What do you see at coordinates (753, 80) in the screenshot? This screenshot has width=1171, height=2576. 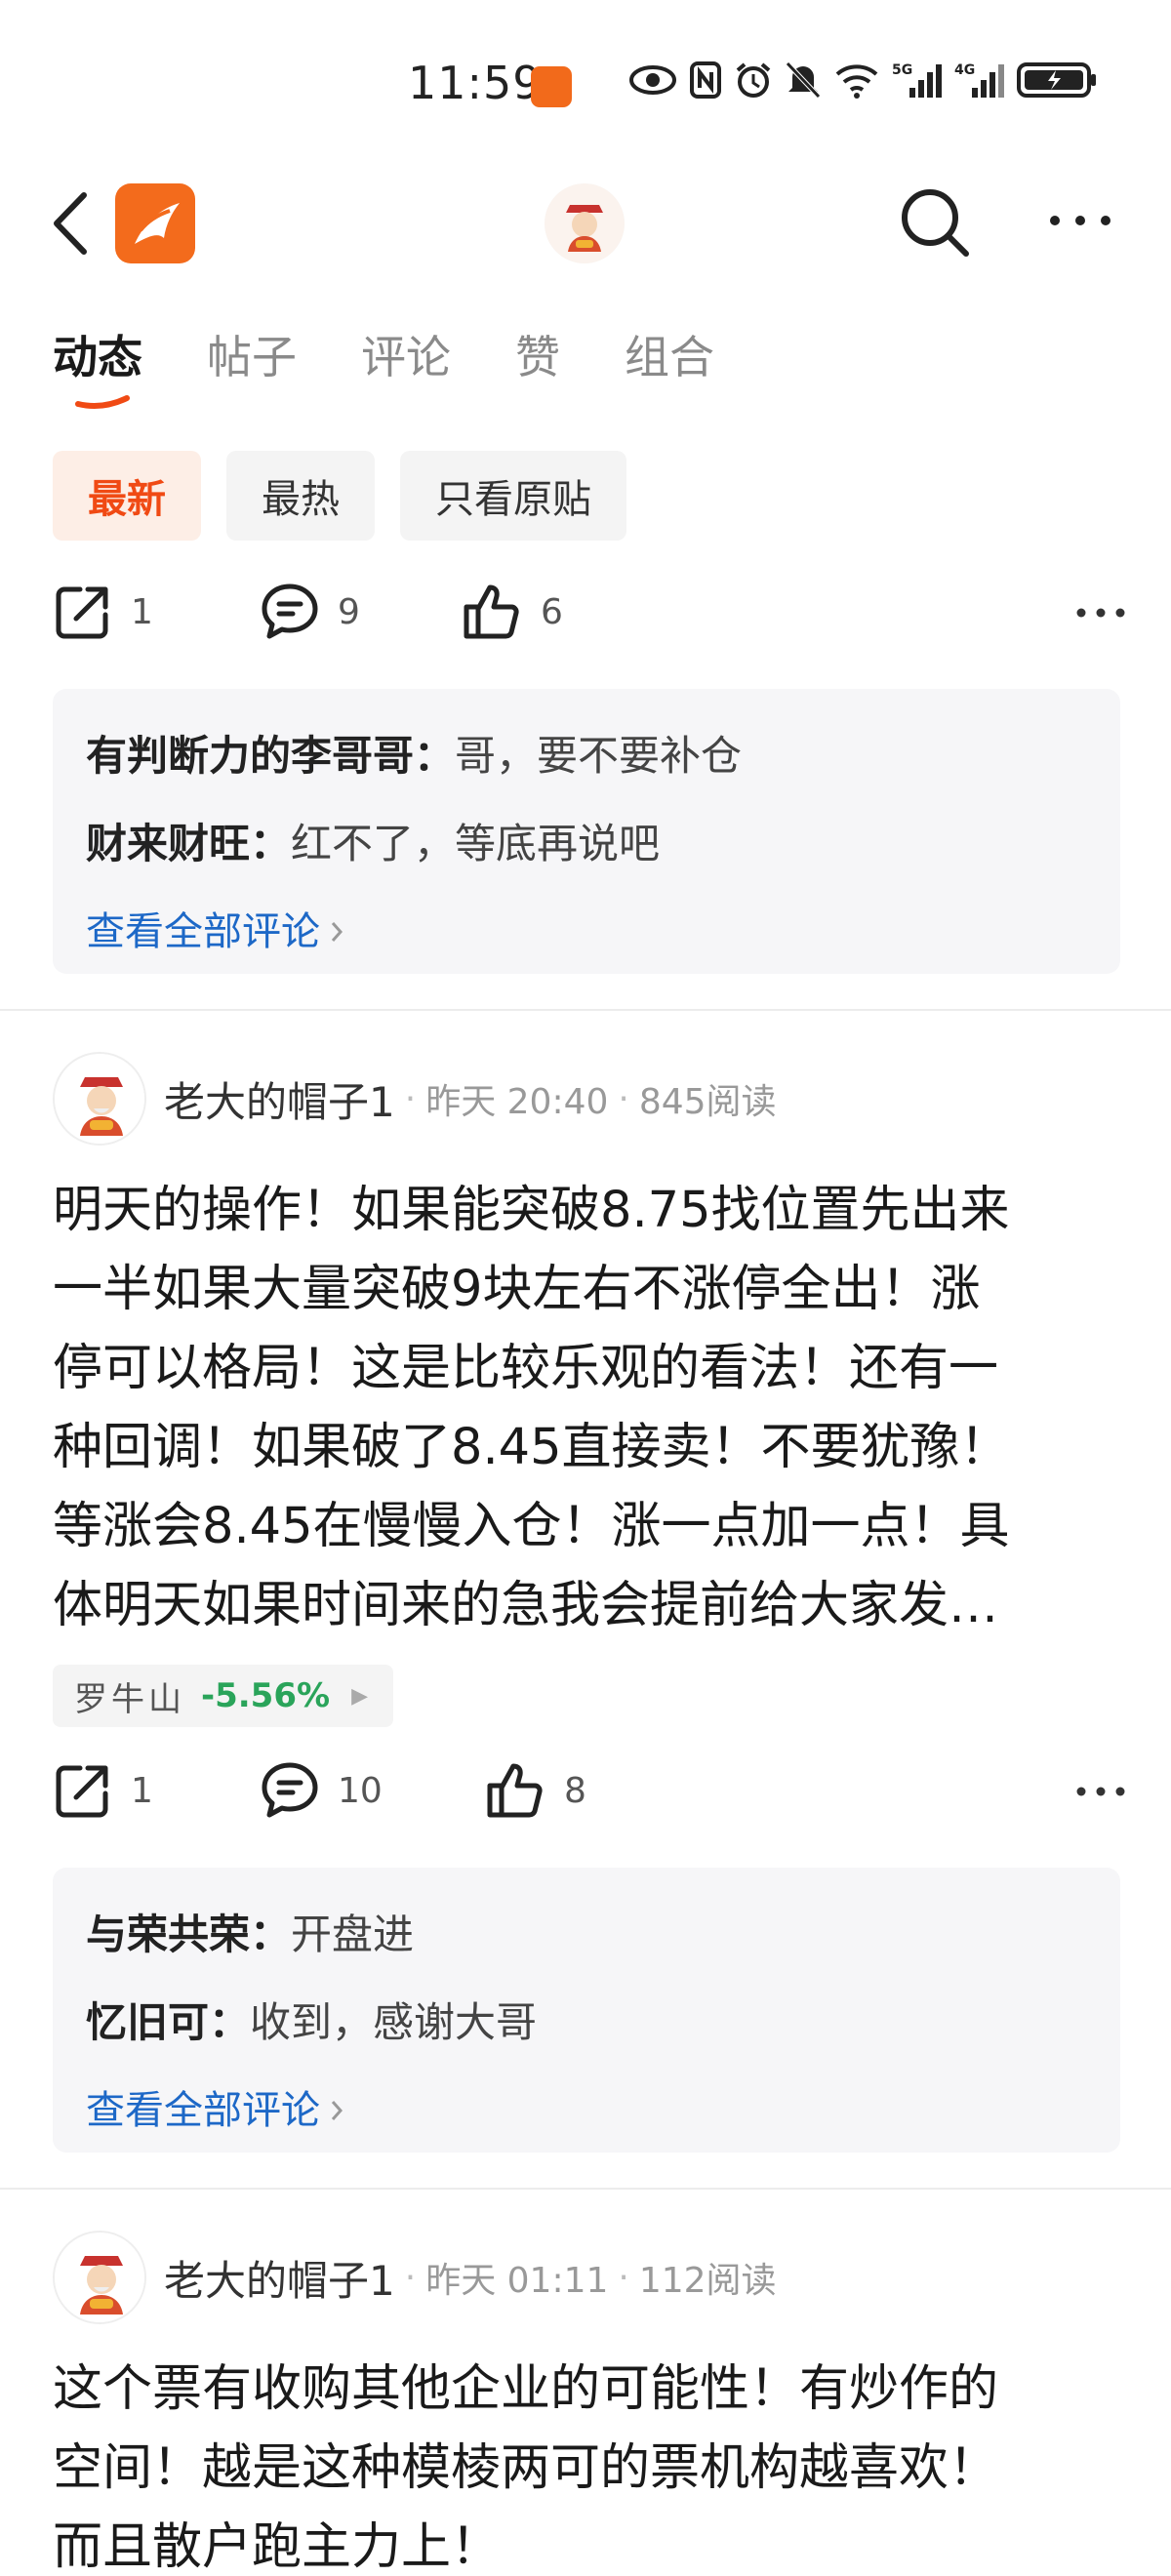 I see `alarm-icon` at bounding box center [753, 80].